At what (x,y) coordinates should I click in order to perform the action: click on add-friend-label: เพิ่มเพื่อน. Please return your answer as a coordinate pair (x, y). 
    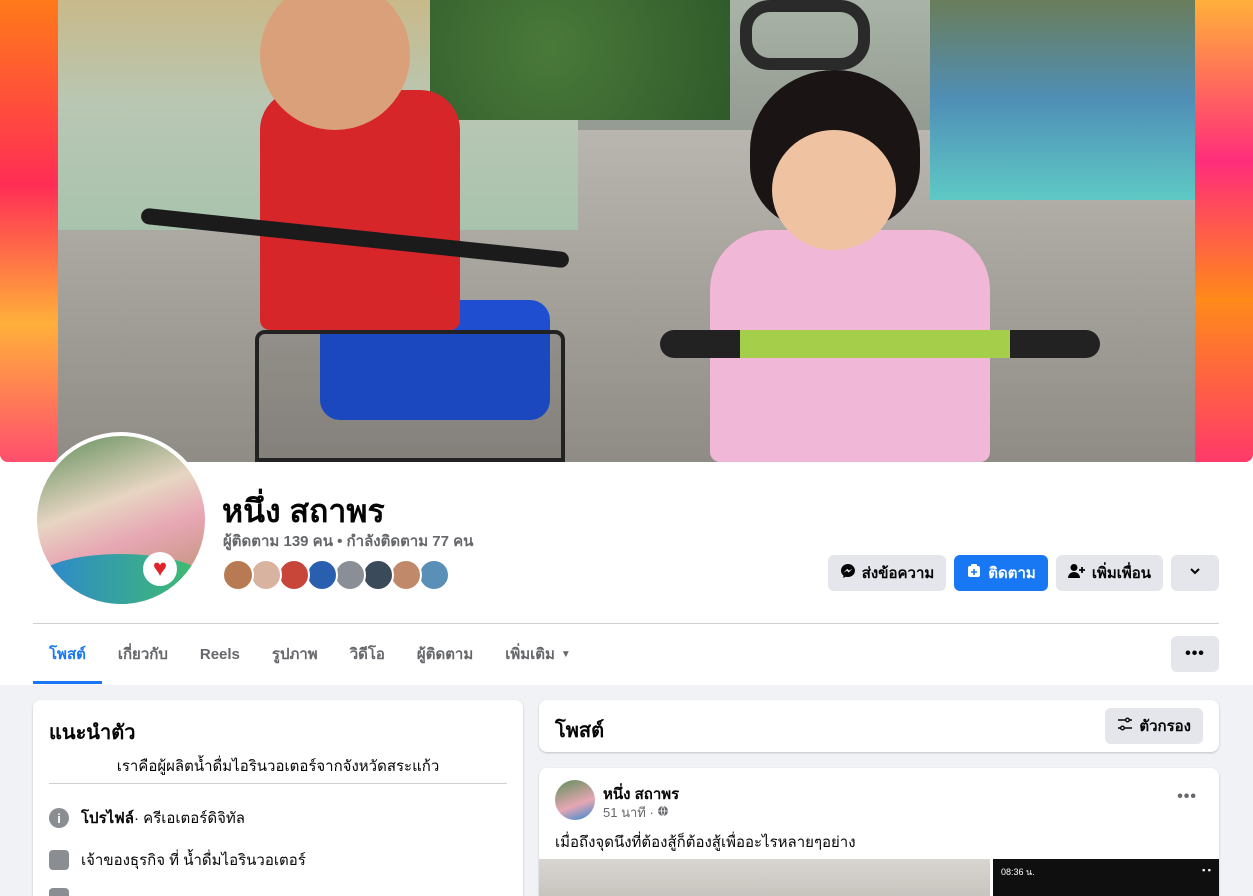
    Looking at the image, I should click on (1121, 573).